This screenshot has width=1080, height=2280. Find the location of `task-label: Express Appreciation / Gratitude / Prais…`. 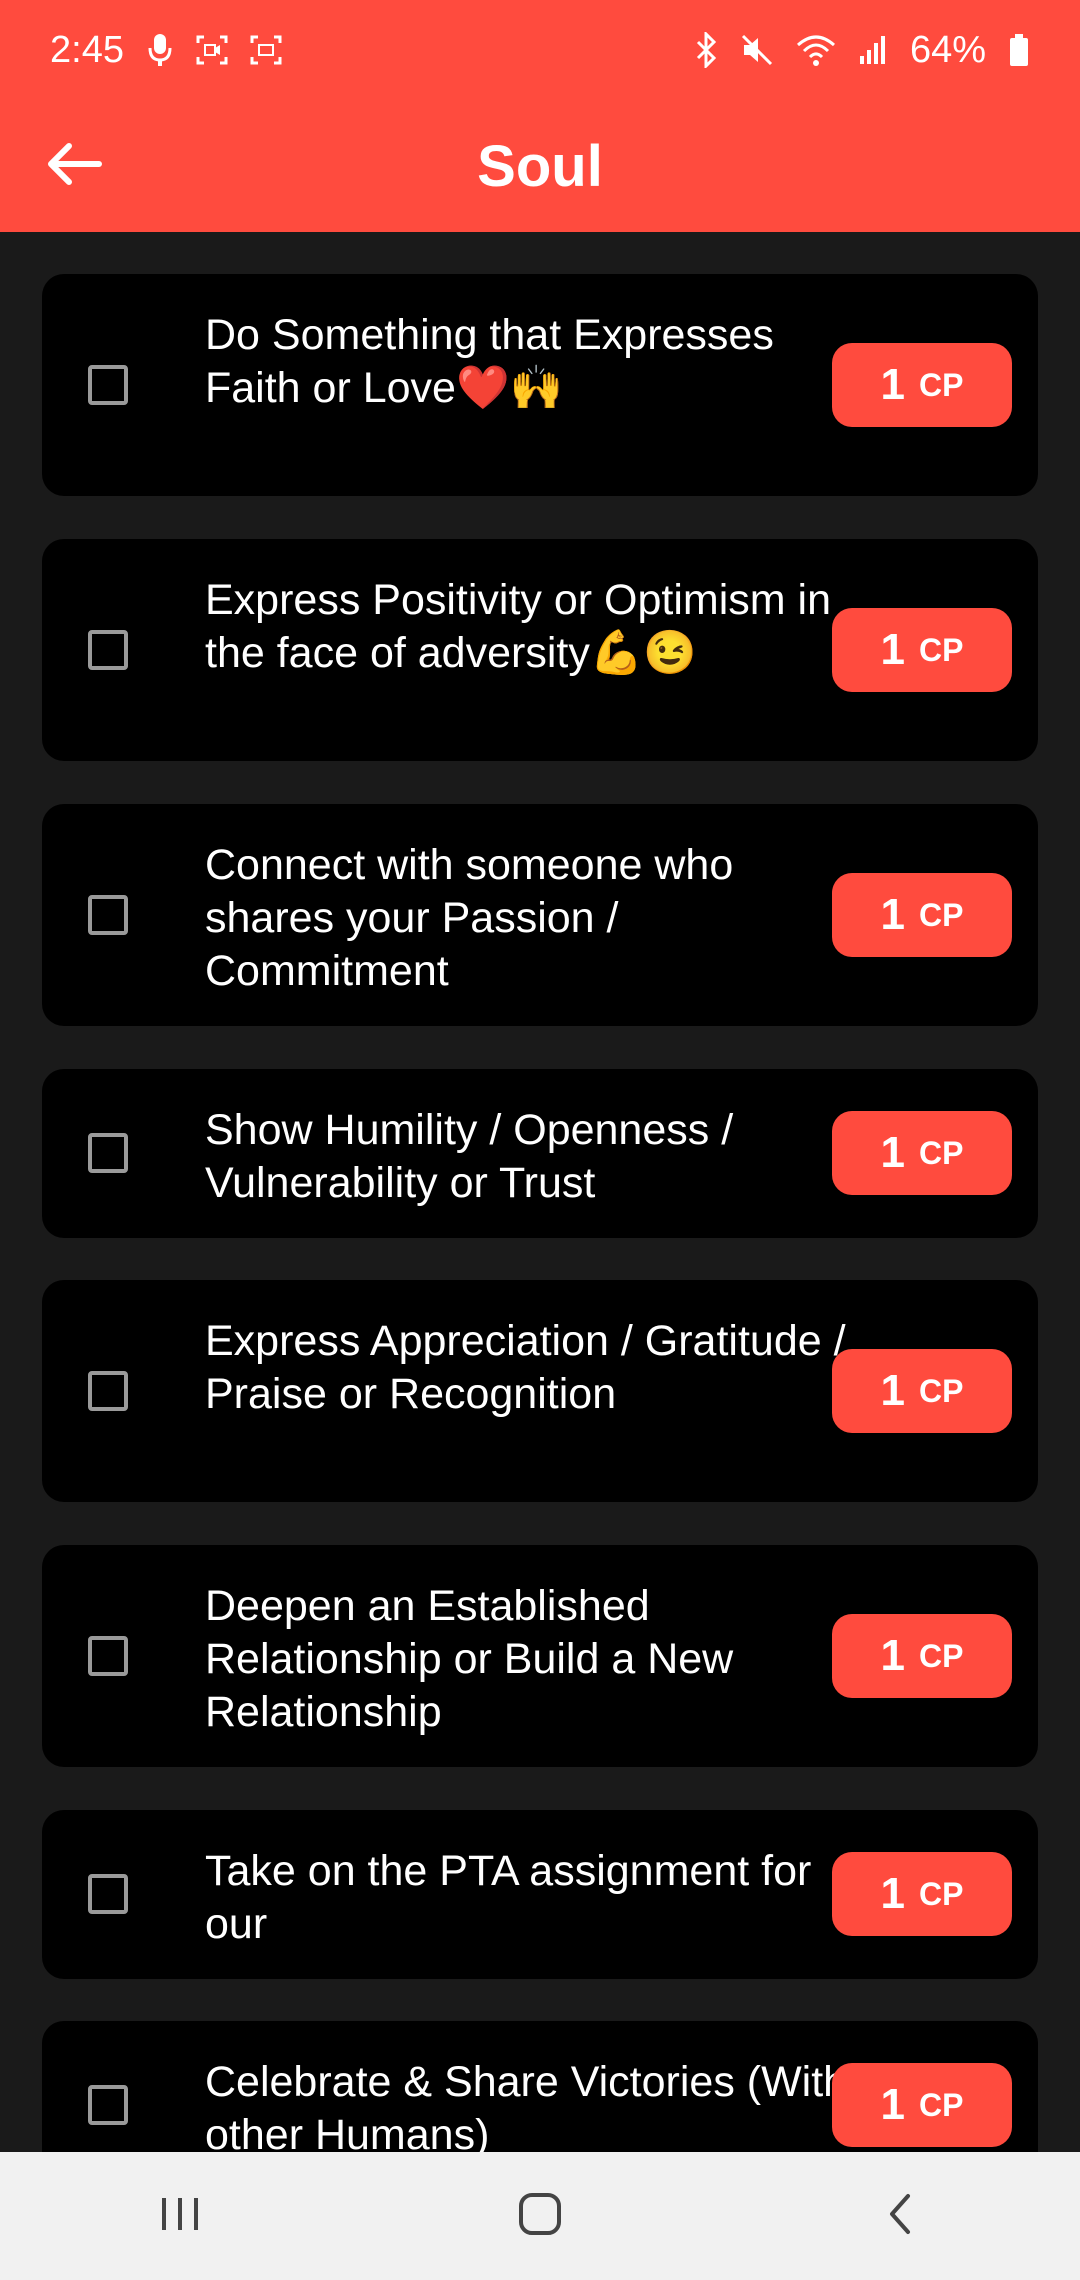

task-label: Express Appreciation / Gratitude / Prais… is located at coordinates (525, 1367).